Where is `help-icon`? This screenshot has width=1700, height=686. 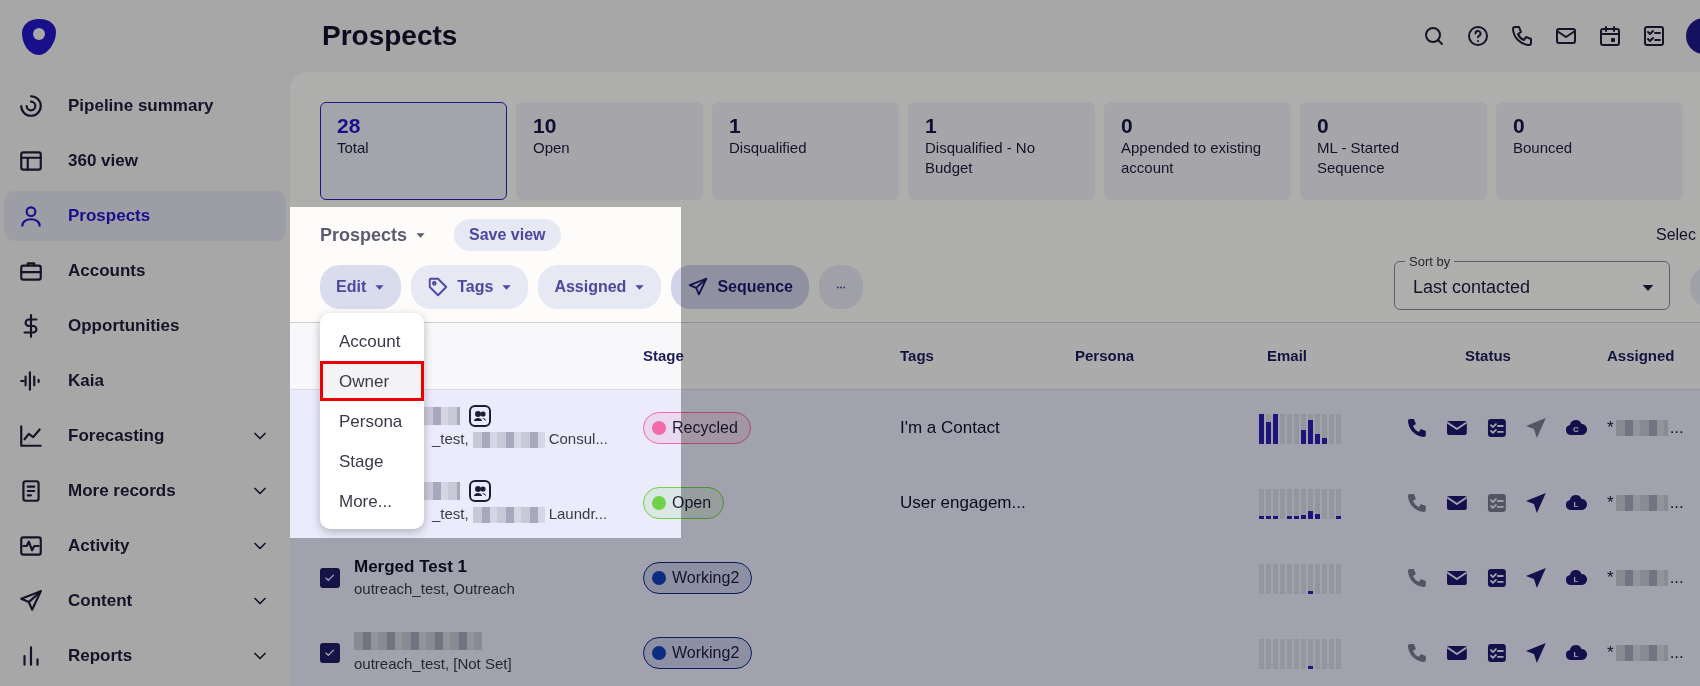
help-icon is located at coordinates (1478, 36).